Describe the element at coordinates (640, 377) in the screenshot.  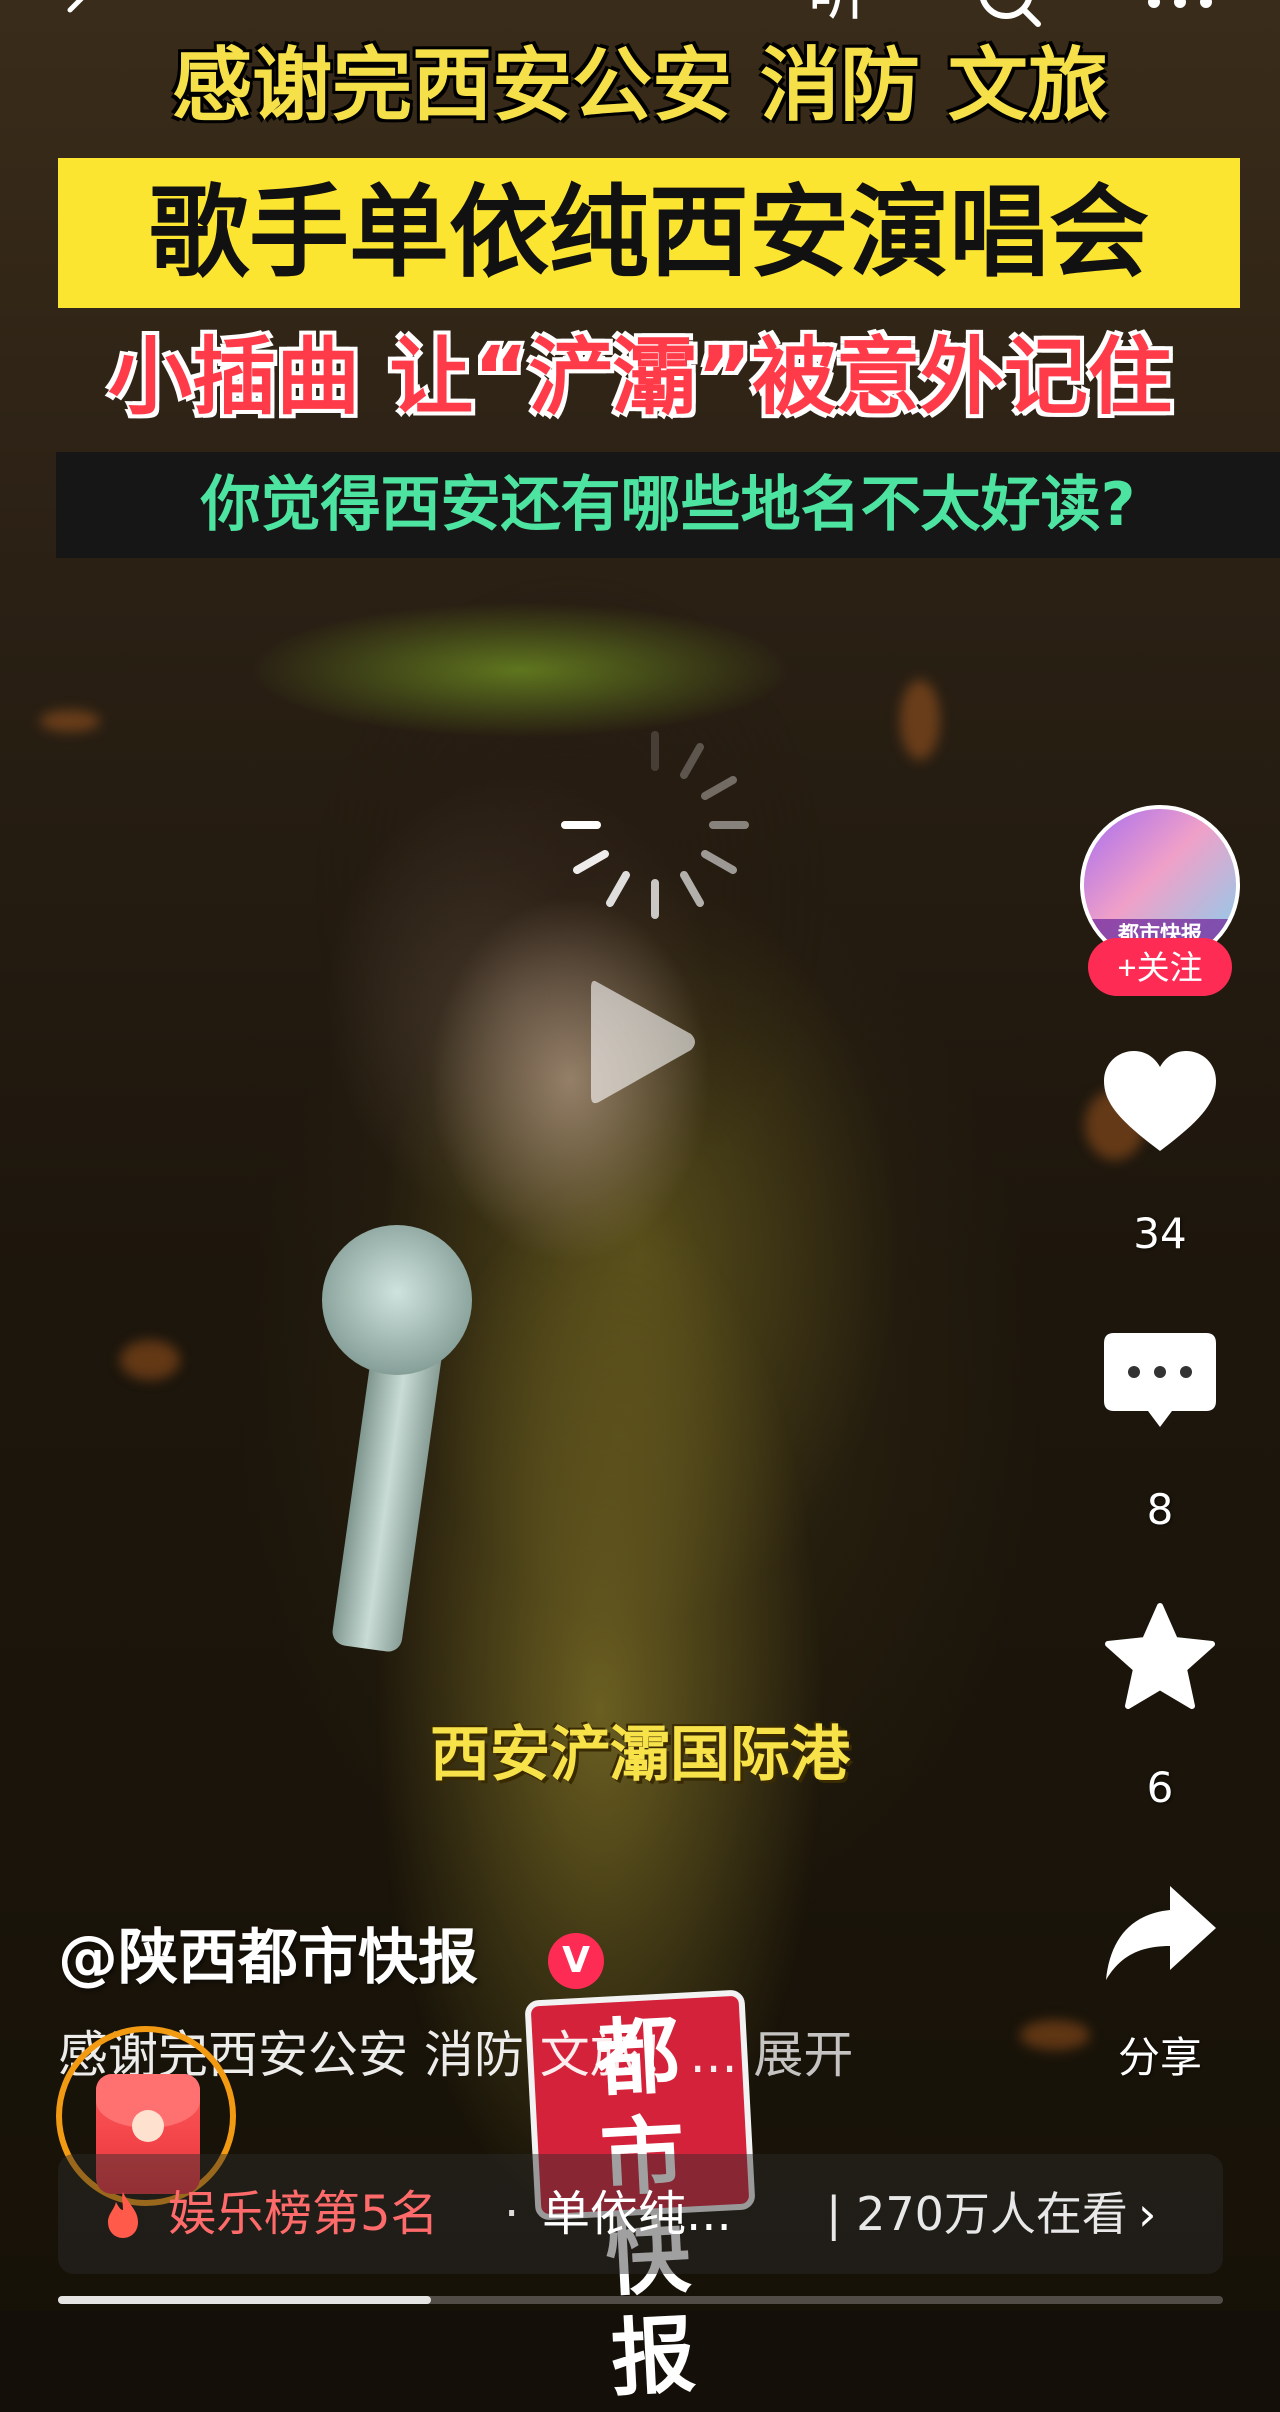
I see `video-caption-line3: 小插曲 让“浐灞”被意外记住` at that location.